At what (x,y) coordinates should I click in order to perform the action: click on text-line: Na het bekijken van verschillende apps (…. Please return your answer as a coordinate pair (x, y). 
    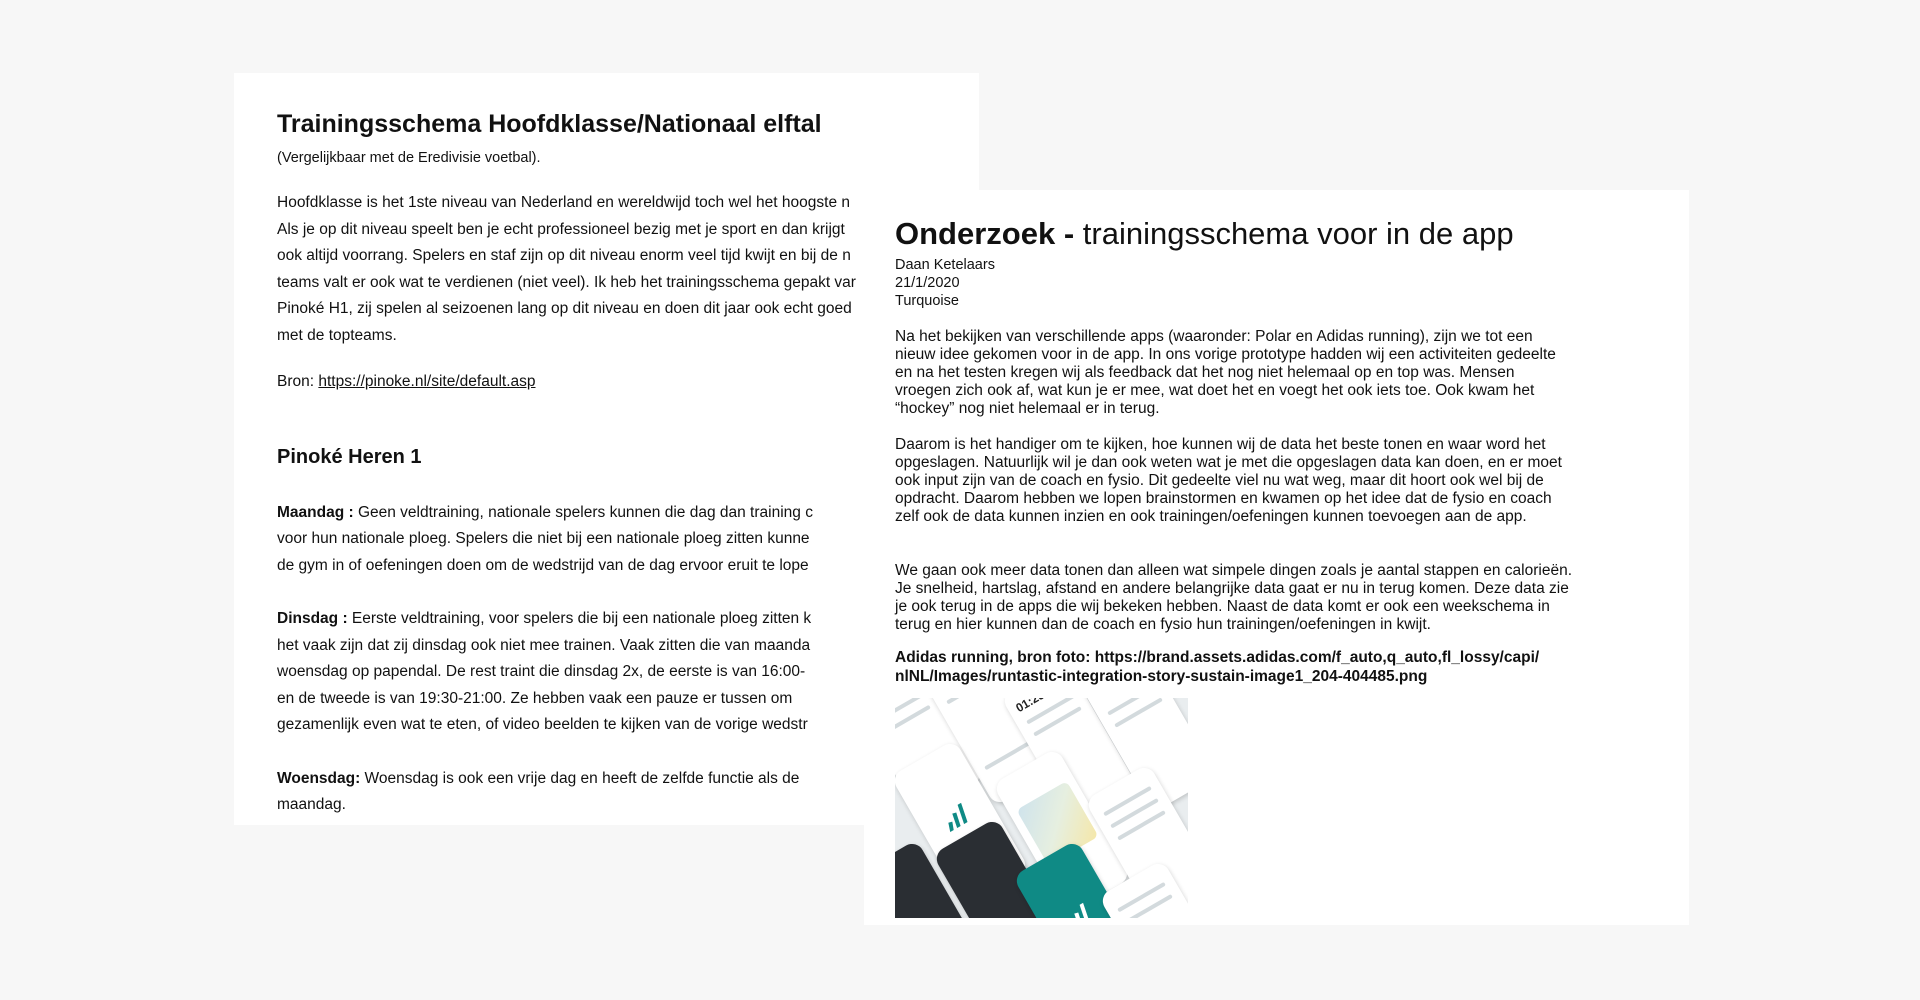
    Looking at the image, I should click on (1214, 336).